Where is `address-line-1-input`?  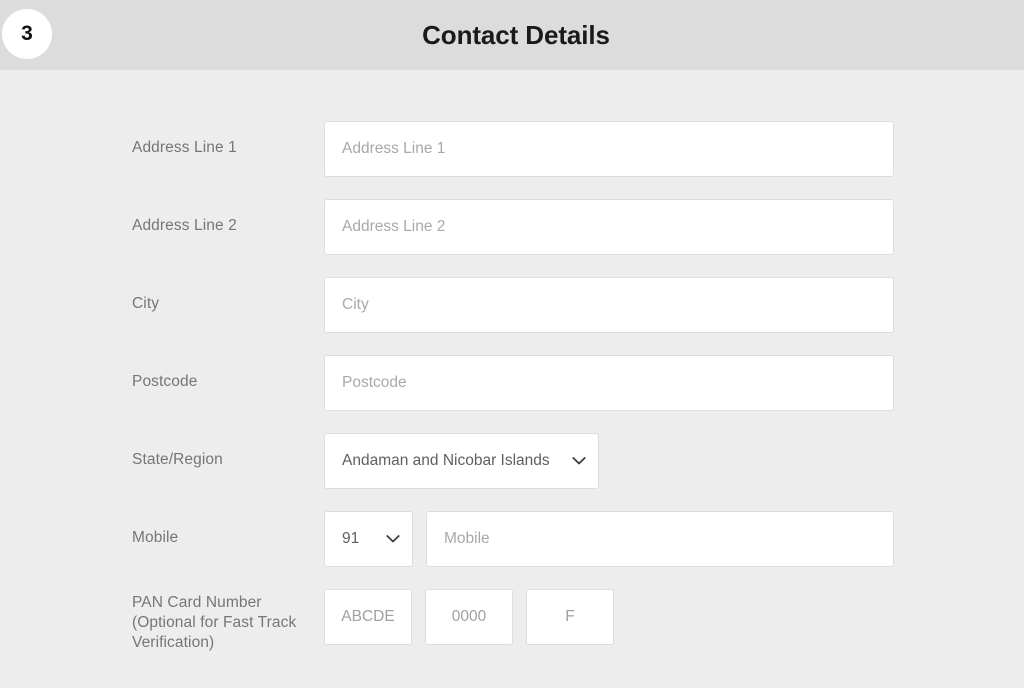 address-line-1-input is located at coordinates (609, 149).